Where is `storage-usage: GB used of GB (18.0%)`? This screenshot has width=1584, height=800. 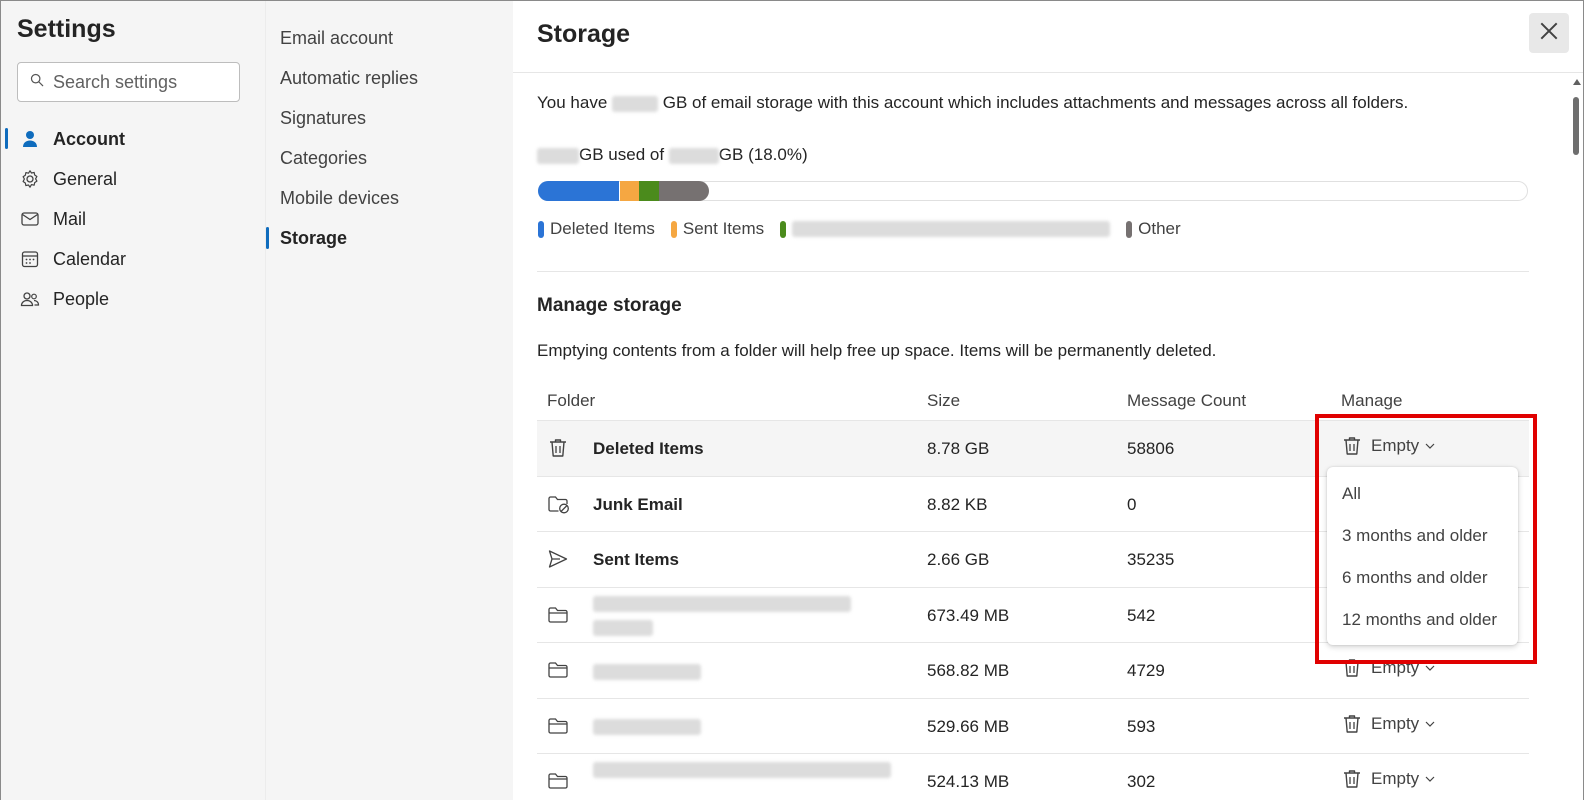
storage-usage: GB used of GB (18.0%) is located at coordinates (672, 155).